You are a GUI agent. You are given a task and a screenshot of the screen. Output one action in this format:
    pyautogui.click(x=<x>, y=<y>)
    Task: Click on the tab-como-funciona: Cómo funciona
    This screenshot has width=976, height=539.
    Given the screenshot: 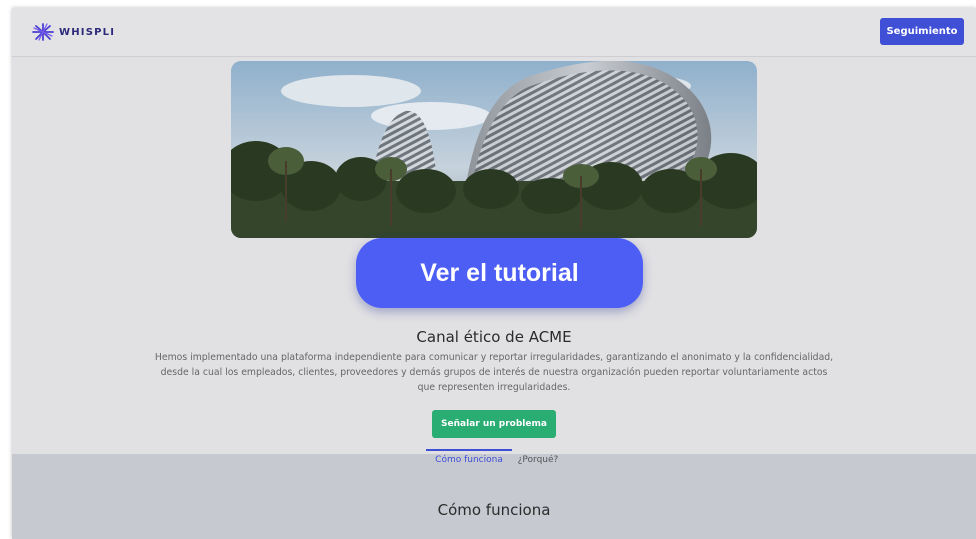 What is the action you would take?
    pyautogui.click(x=469, y=460)
    